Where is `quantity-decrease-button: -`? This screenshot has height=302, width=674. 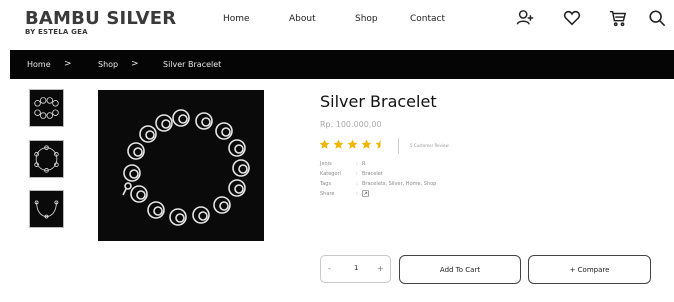
quantity-decrease-button: - is located at coordinates (329, 268).